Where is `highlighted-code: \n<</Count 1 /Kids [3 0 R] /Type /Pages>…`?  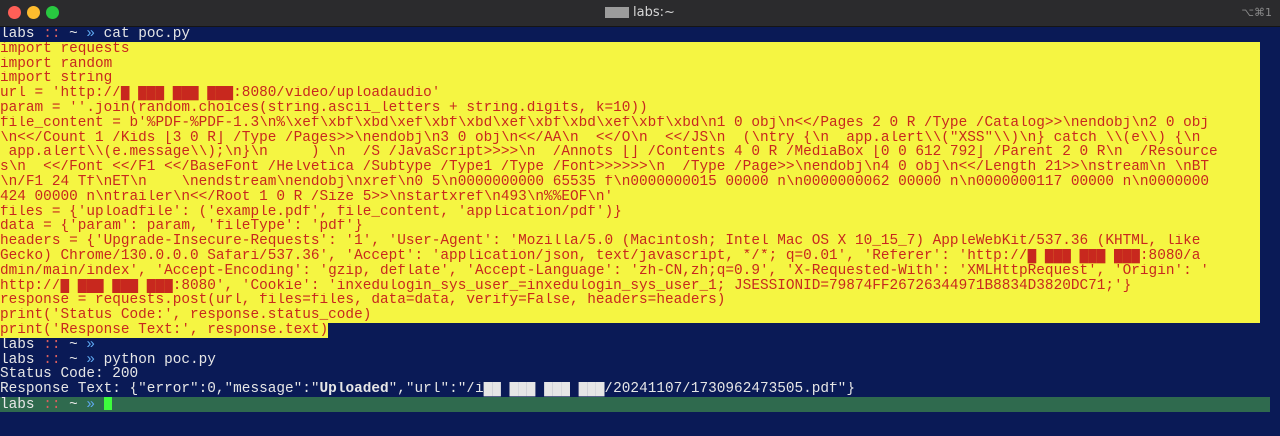 highlighted-code: \n<</Count 1 /Kids [3 0 R] /Type /Pages>… is located at coordinates (630, 138).